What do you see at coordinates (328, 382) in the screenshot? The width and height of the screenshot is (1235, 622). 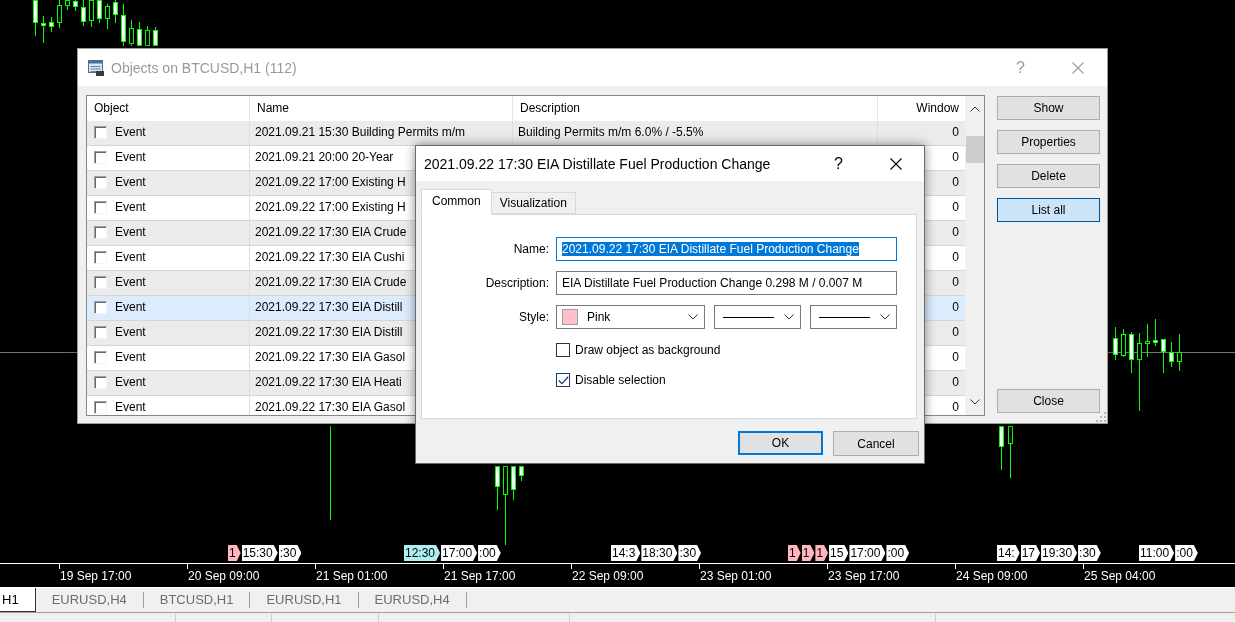 I see `object-name: 2021.09.22 17:30 EIA Heati` at bounding box center [328, 382].